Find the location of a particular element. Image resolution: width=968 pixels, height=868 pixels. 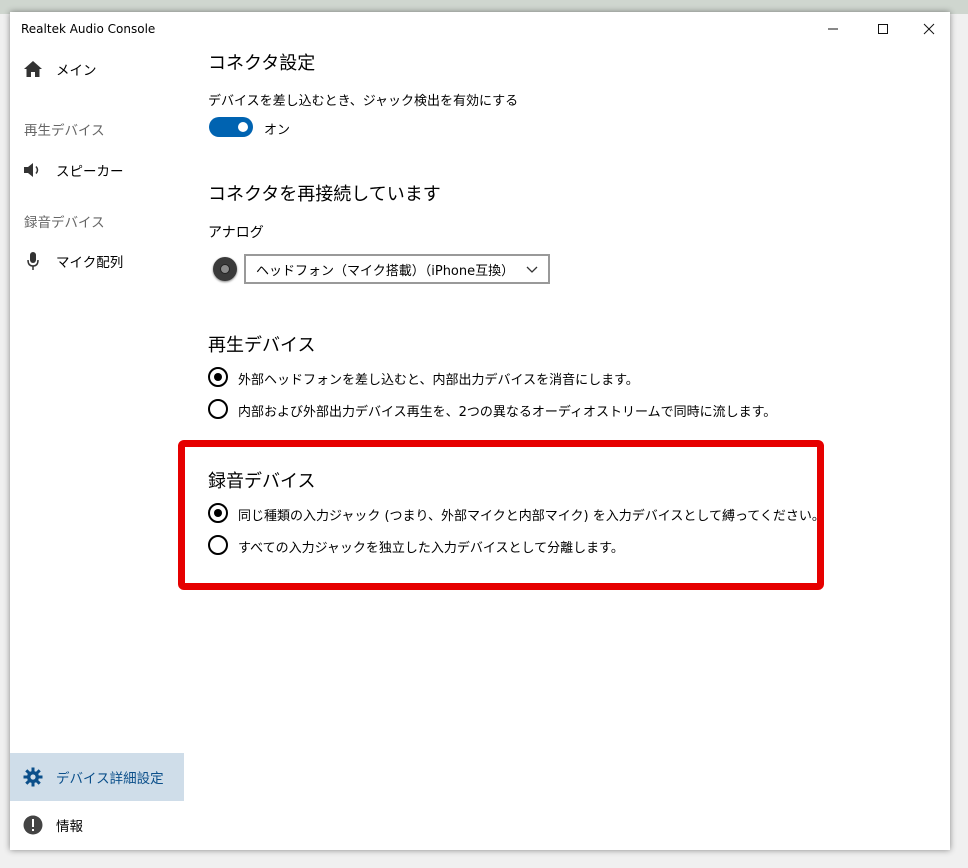

sidebar-item-label: 情報 is located at coordinates (69, 827).